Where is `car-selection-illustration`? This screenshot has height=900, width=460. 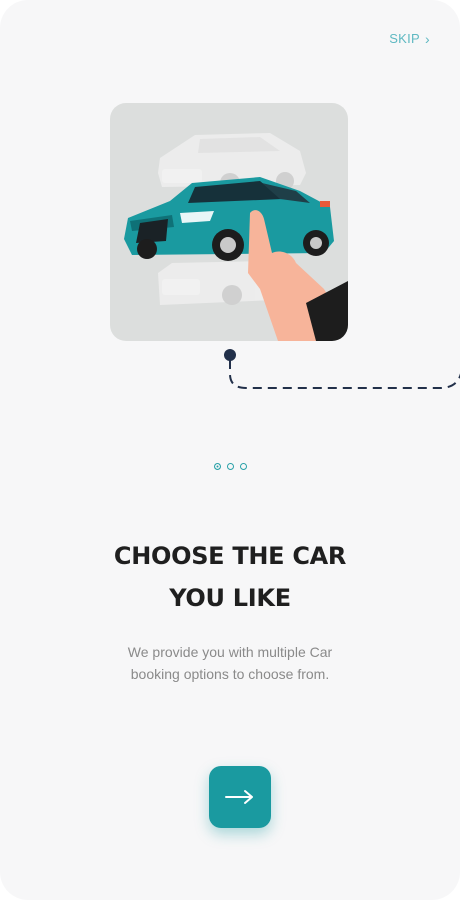
car-selection-illustration is located at coordinates (229, 222).